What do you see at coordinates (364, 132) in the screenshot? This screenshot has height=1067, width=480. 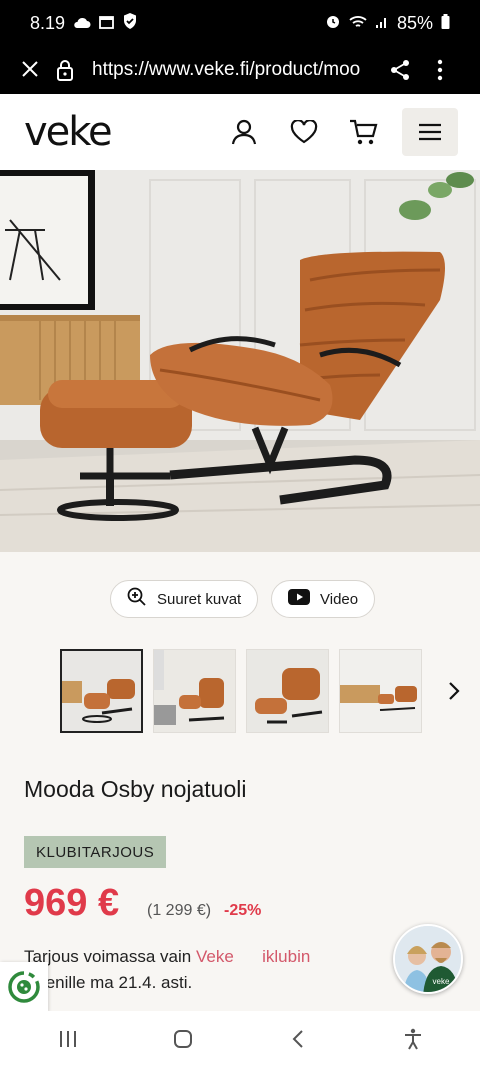 I see `cart-icon` at bounding box center [364, 132].